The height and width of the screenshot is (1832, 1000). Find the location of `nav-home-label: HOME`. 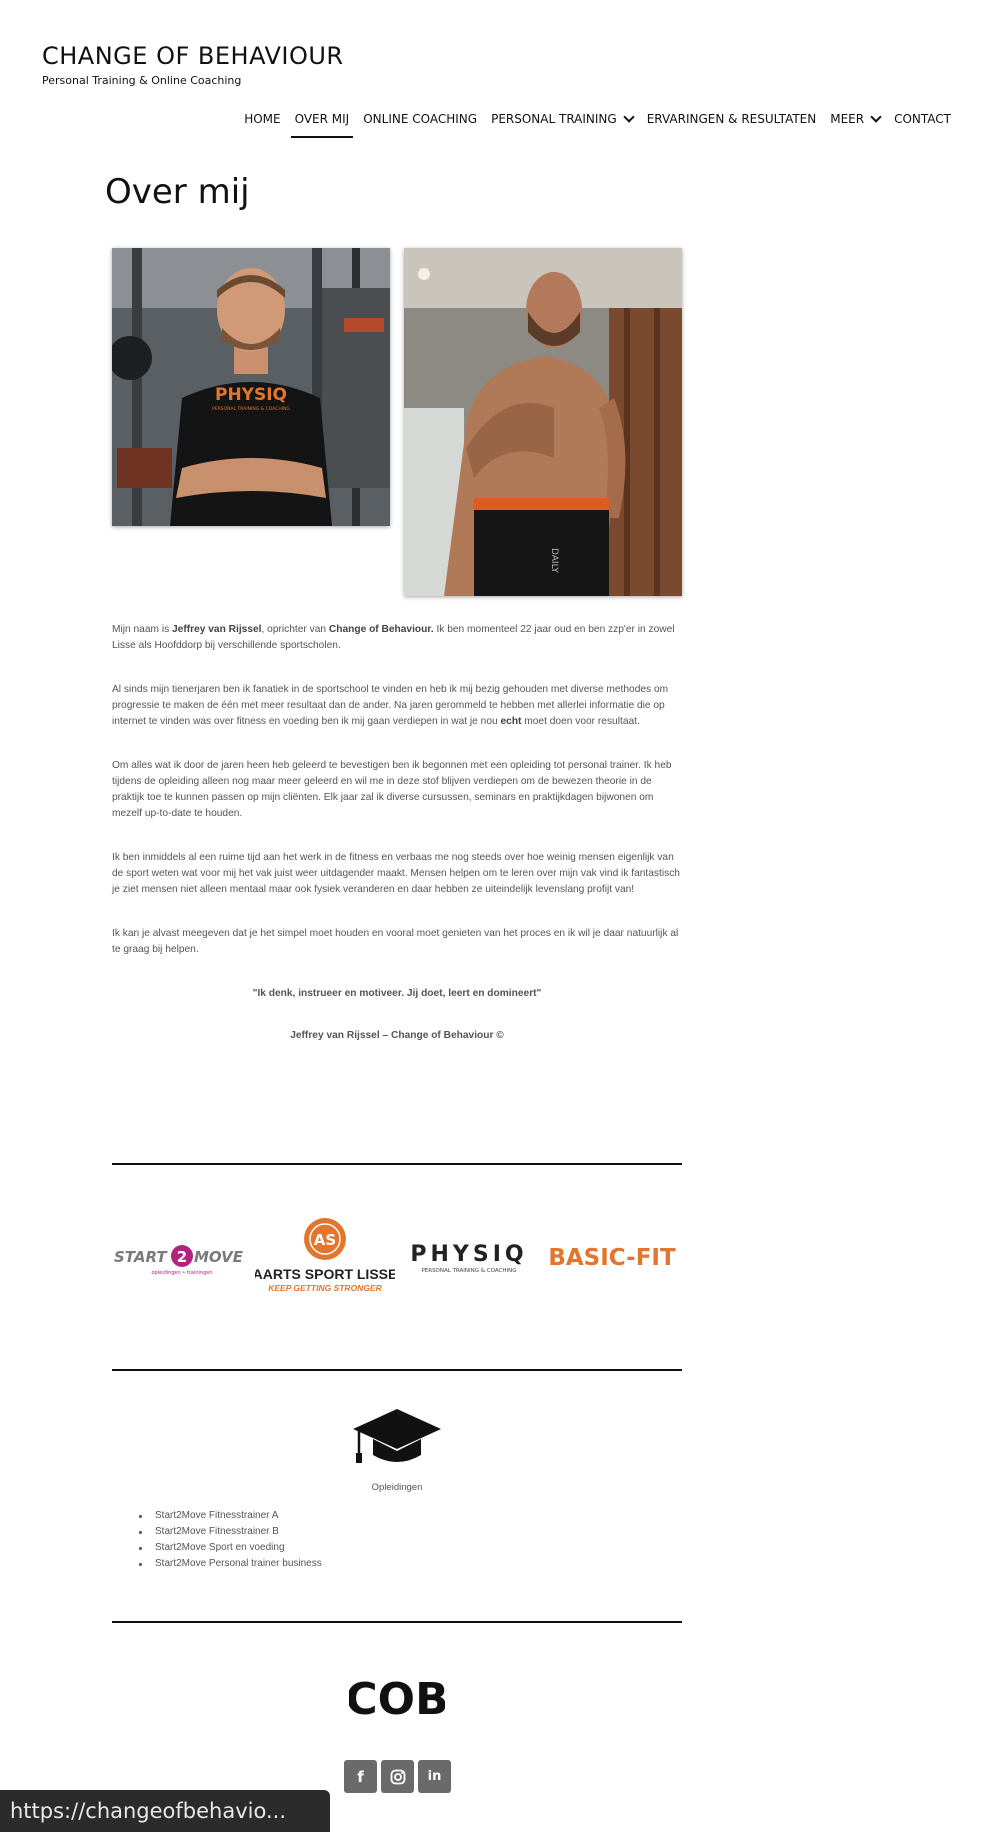

nav-home-label: HOME is located at coordinates (262, 119).